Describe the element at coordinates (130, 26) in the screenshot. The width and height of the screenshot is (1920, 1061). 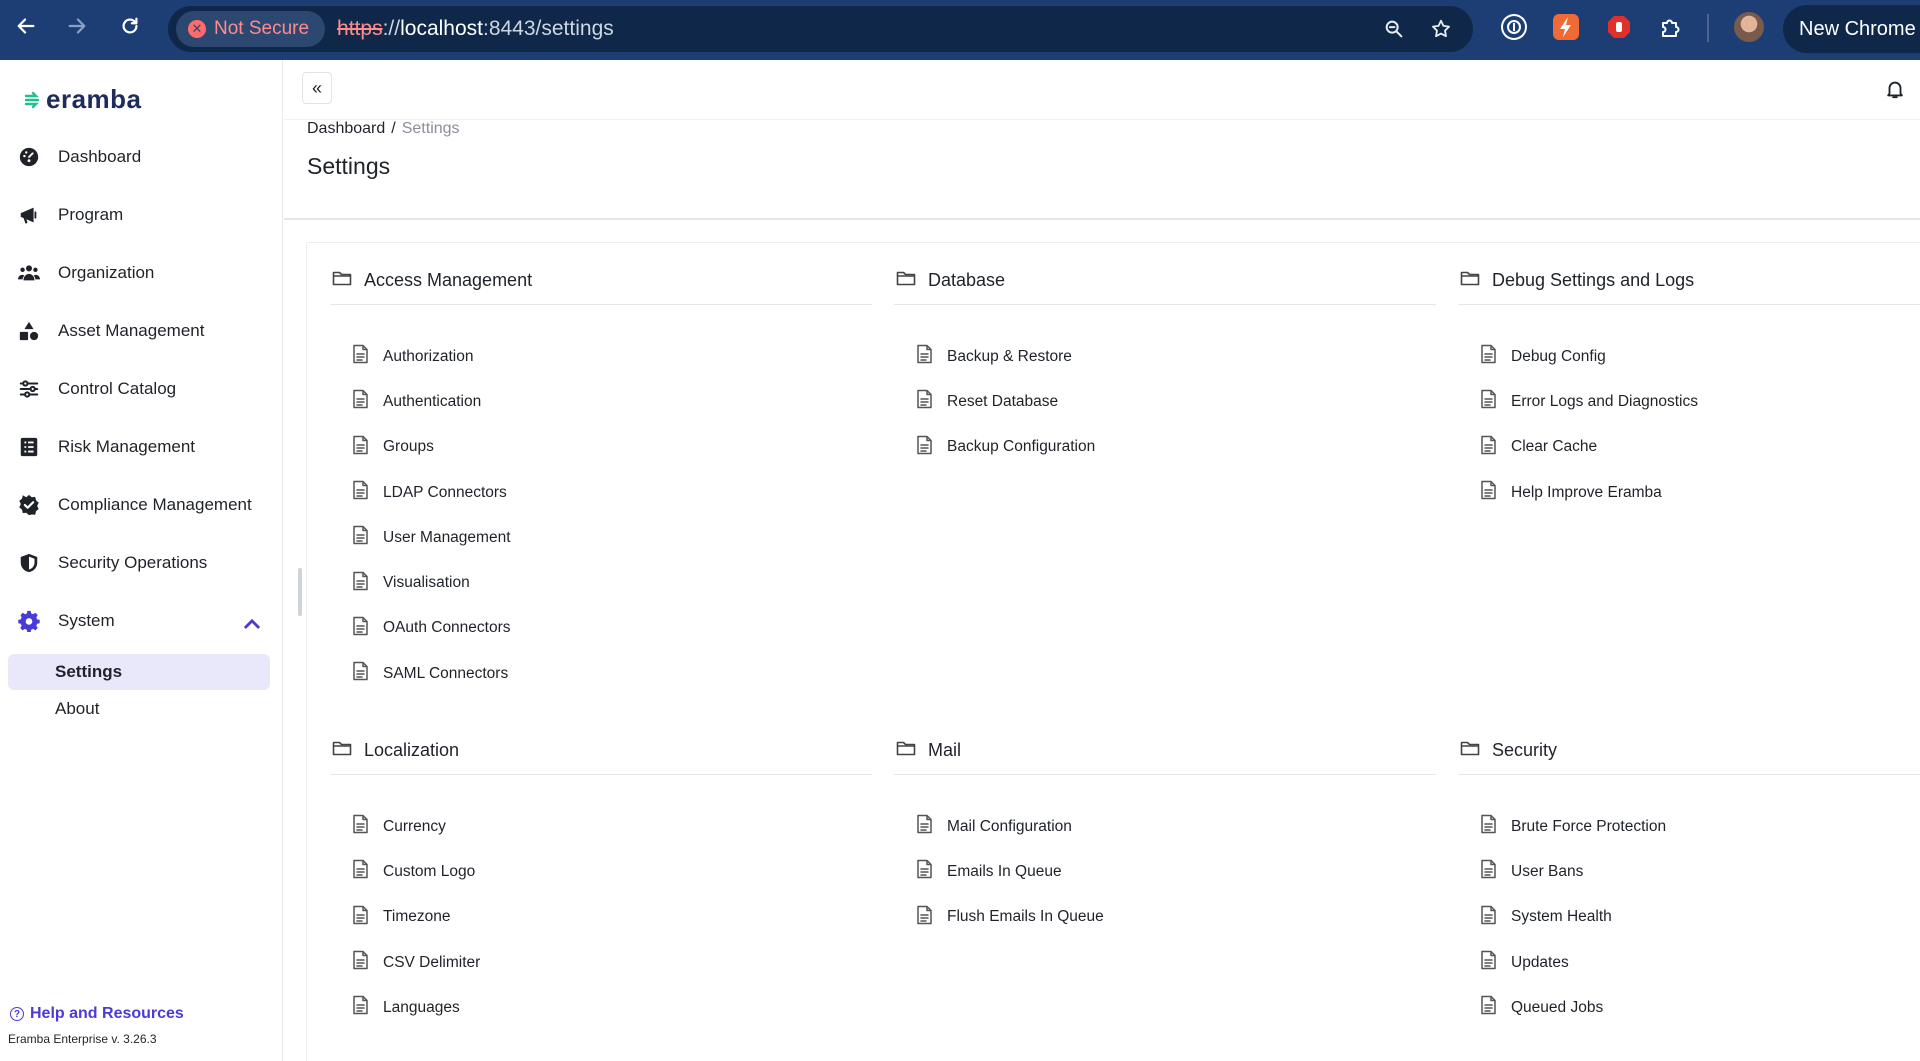
I see `reload-icon` at that location.